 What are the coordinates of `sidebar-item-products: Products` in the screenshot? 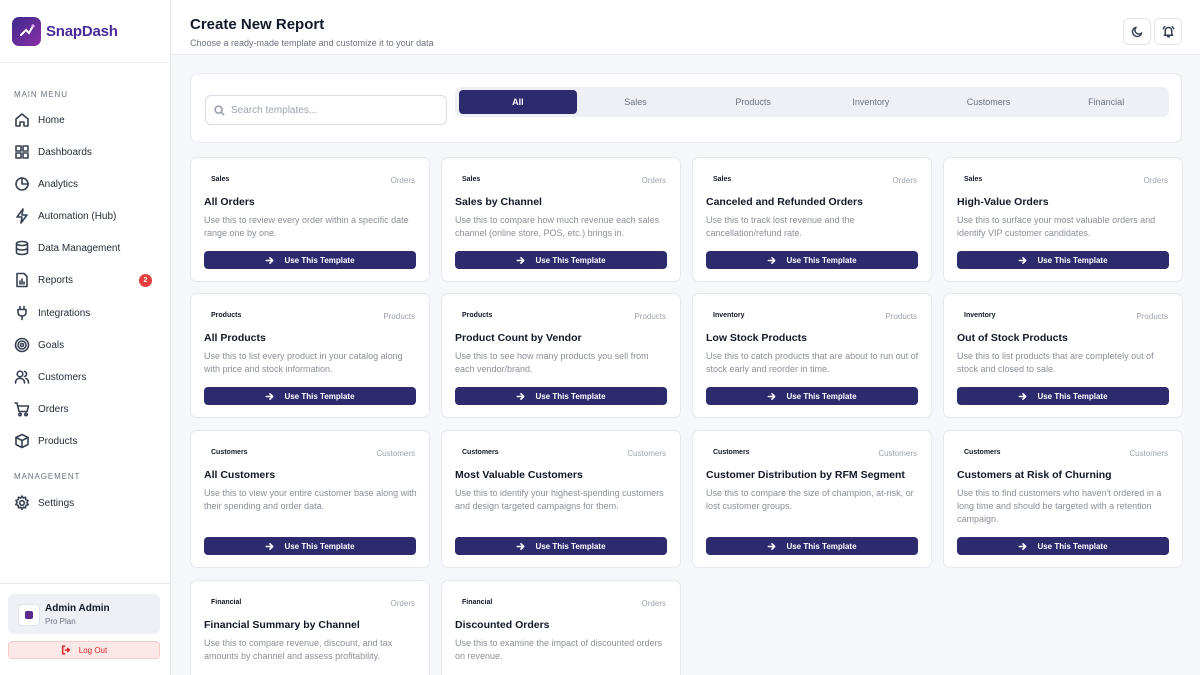 It's located at (89, 441).